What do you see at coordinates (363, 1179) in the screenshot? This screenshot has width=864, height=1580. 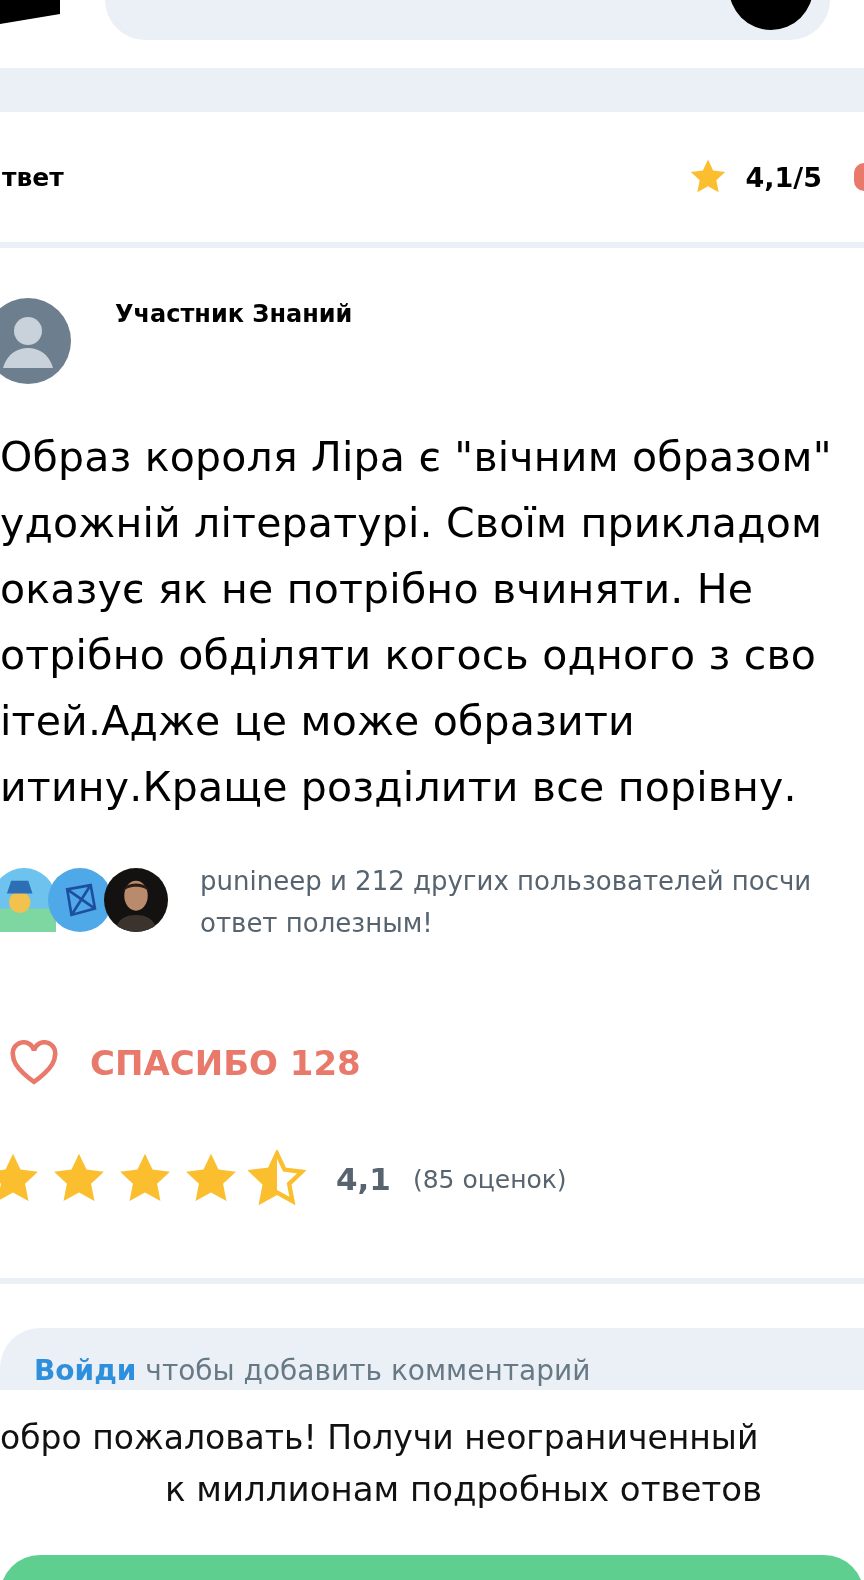 I see `rating-score: 4,1` at bounding box center [363, 1179].